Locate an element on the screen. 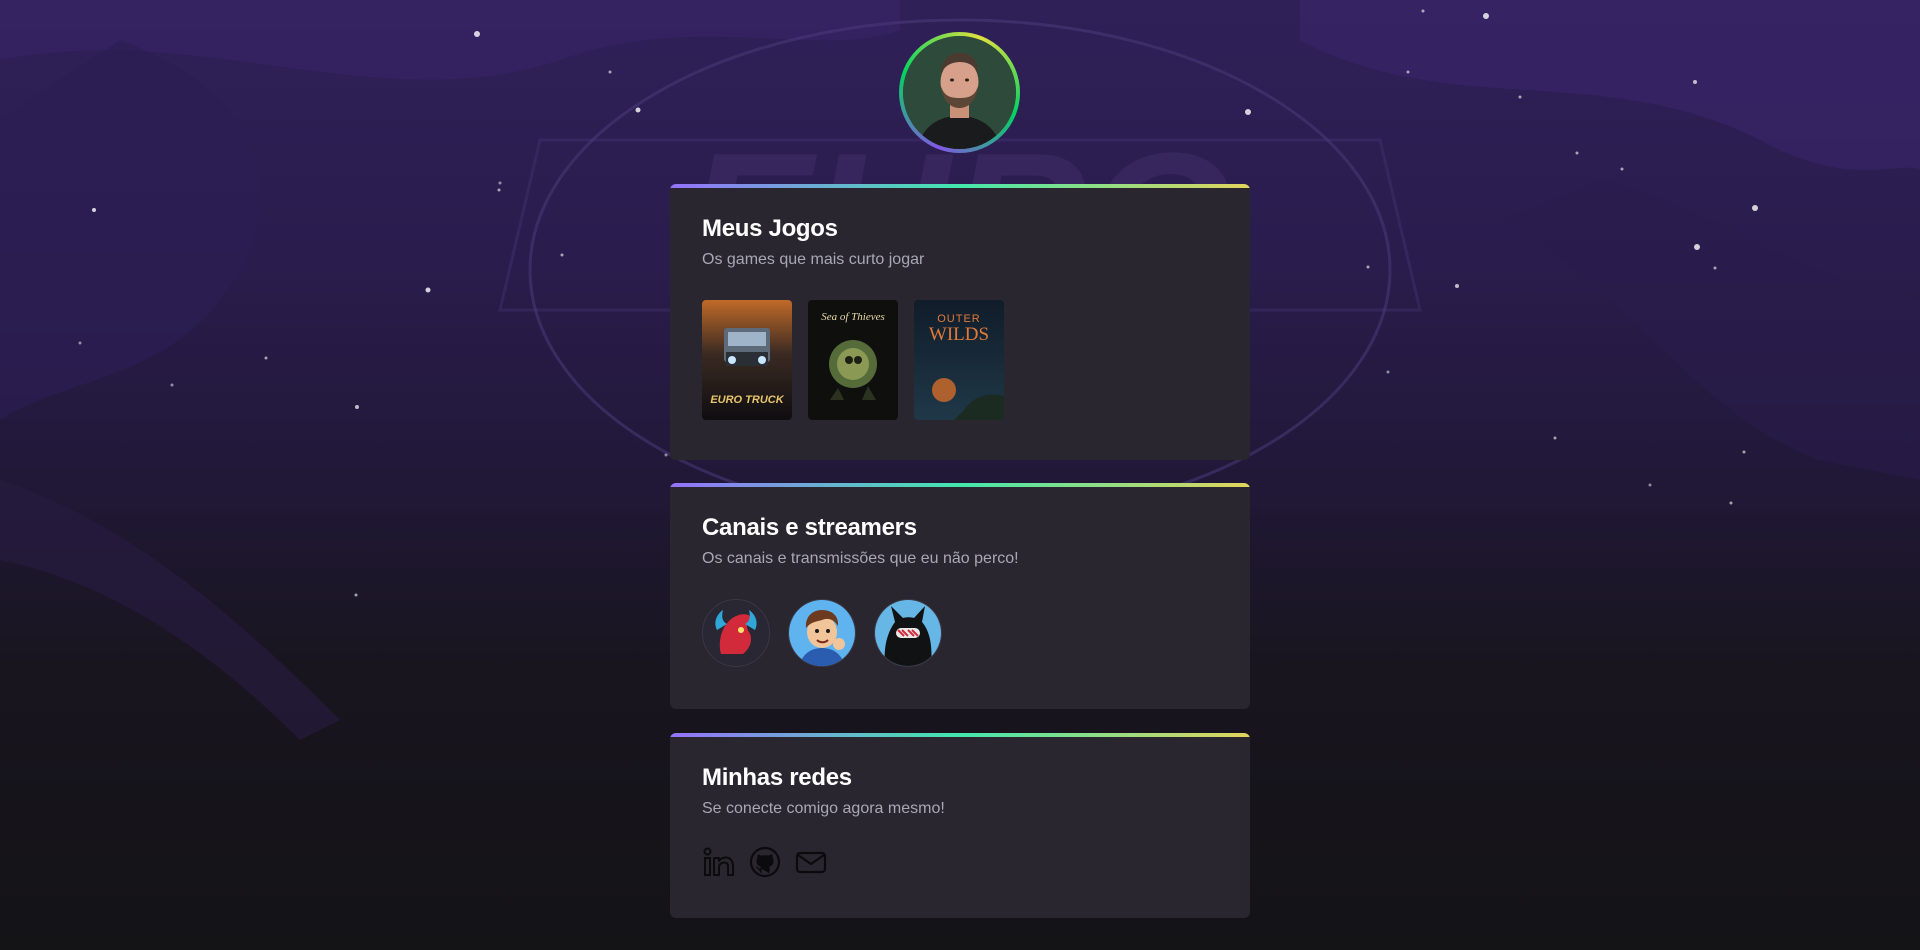 The height and width of the screenshot is (950, 1920). email-icon is located at coordinates (811, 862).